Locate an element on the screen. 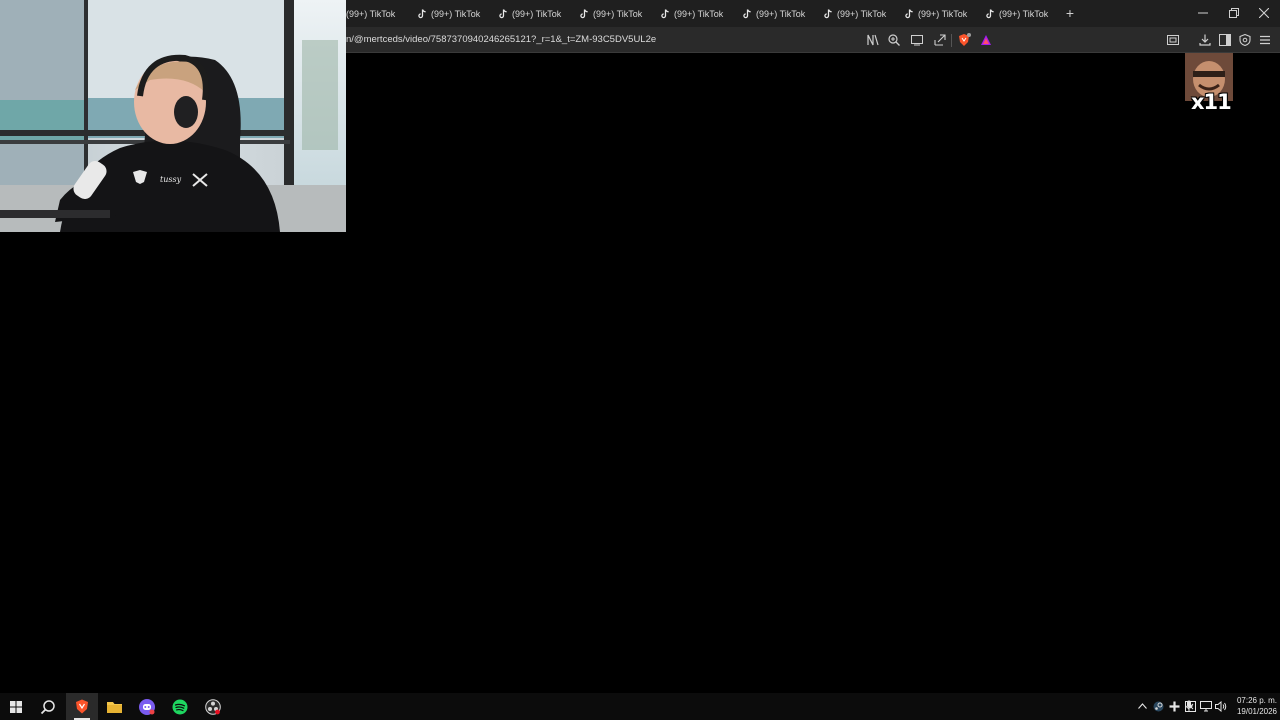  tray-volume is located at coordinates (1221, 706).